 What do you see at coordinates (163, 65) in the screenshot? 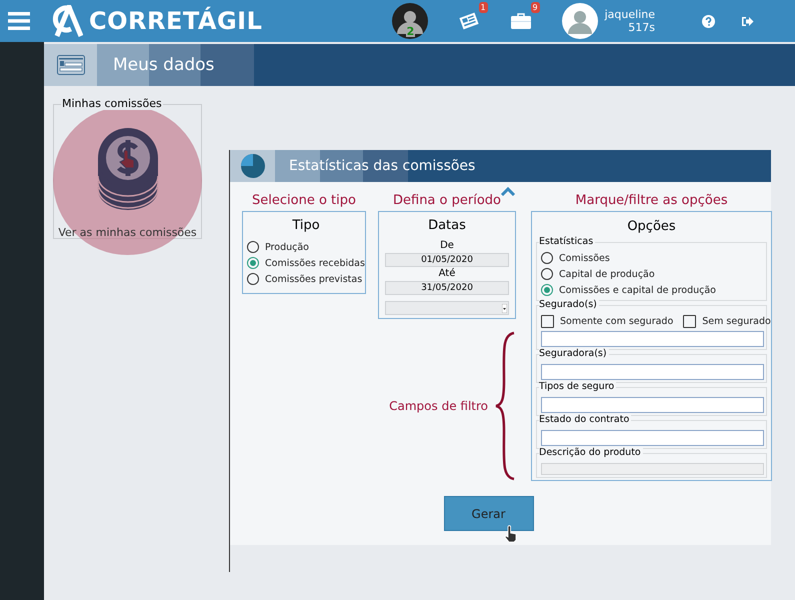
I see `page-title: Meus dados` at bounding box center [163, 65].